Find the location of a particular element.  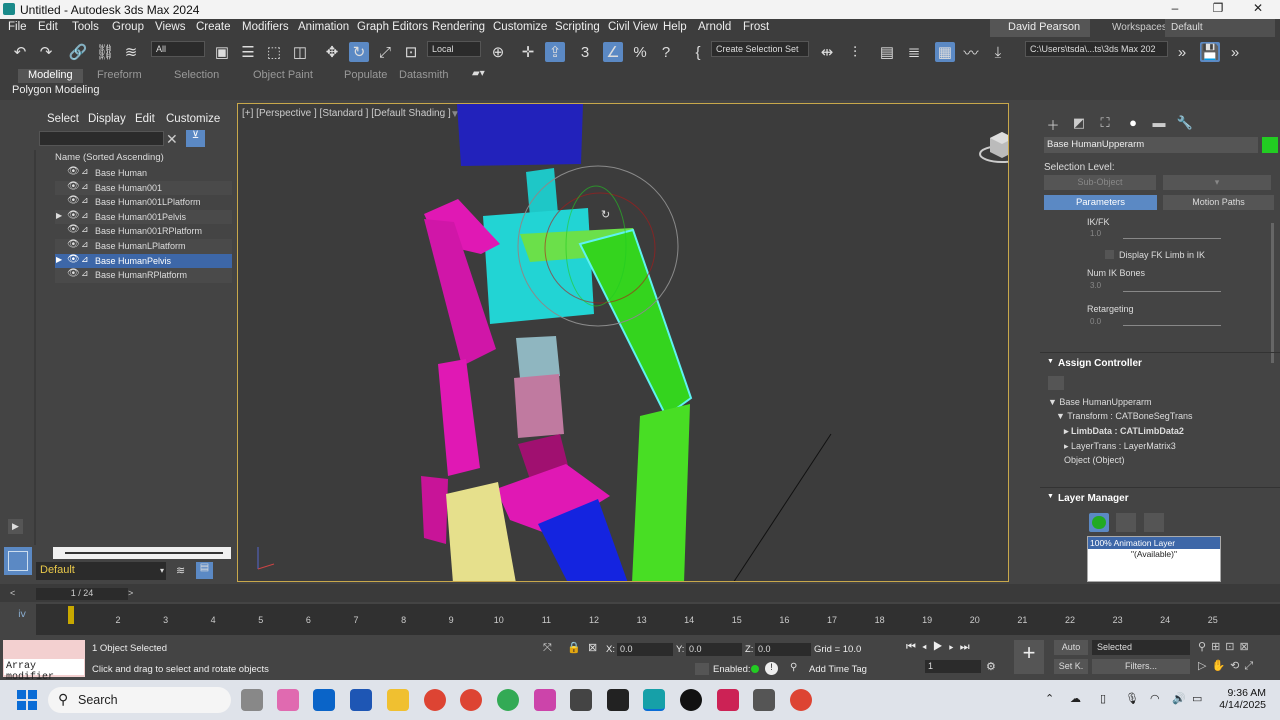

percent-snap-icon: % is located at coordinates (640, 52).